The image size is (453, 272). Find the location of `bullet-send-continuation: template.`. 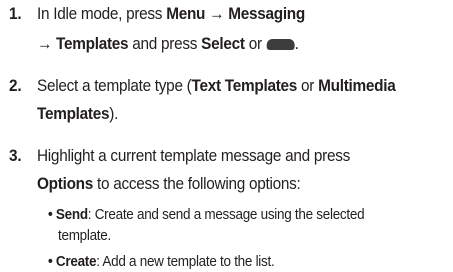

bullet-send-continuation: template. is located at coordinates (84, 236).